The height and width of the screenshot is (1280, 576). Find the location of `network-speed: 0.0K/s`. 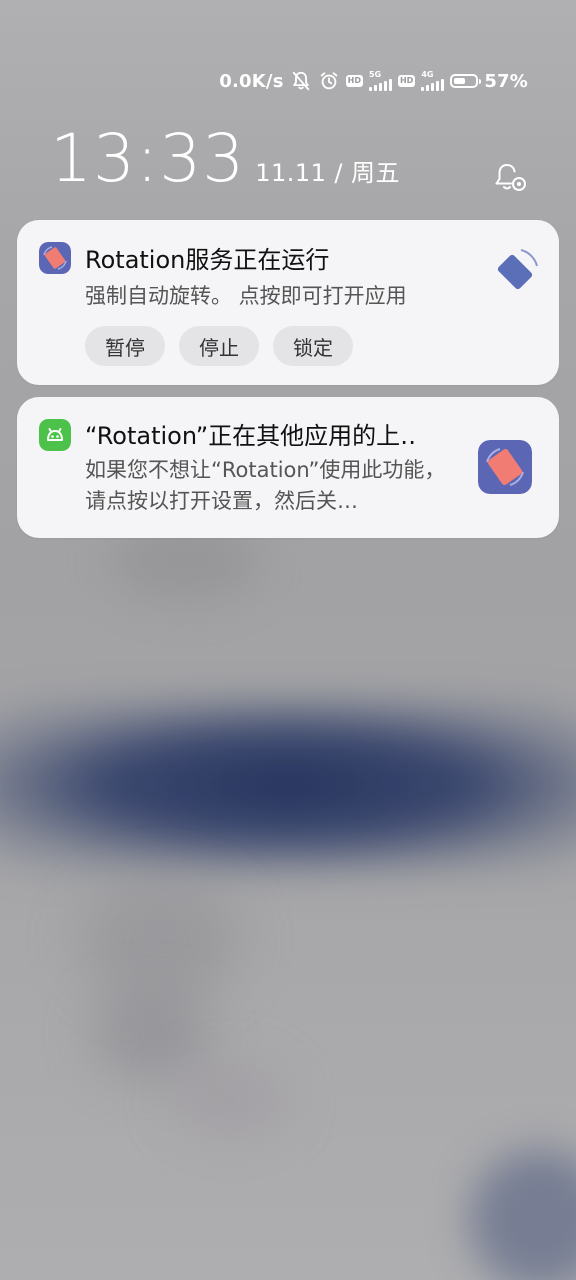

network-speed: 0.0K/s is located at coordinates (251, 81).